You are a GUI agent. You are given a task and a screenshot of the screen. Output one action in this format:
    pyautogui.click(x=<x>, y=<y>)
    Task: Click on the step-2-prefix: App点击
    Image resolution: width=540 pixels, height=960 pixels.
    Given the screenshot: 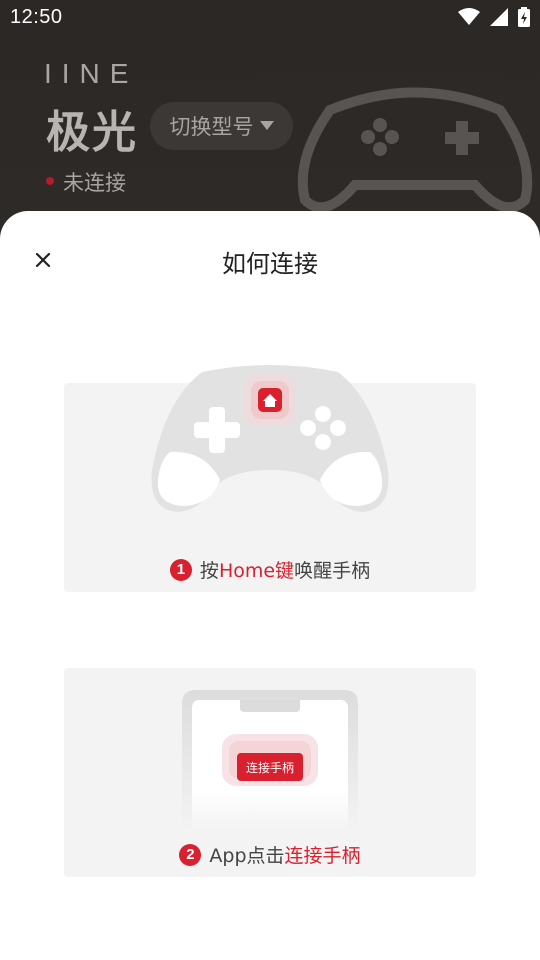 What is the action you would take?
    pyautogui.click(x=247, y=856)
    